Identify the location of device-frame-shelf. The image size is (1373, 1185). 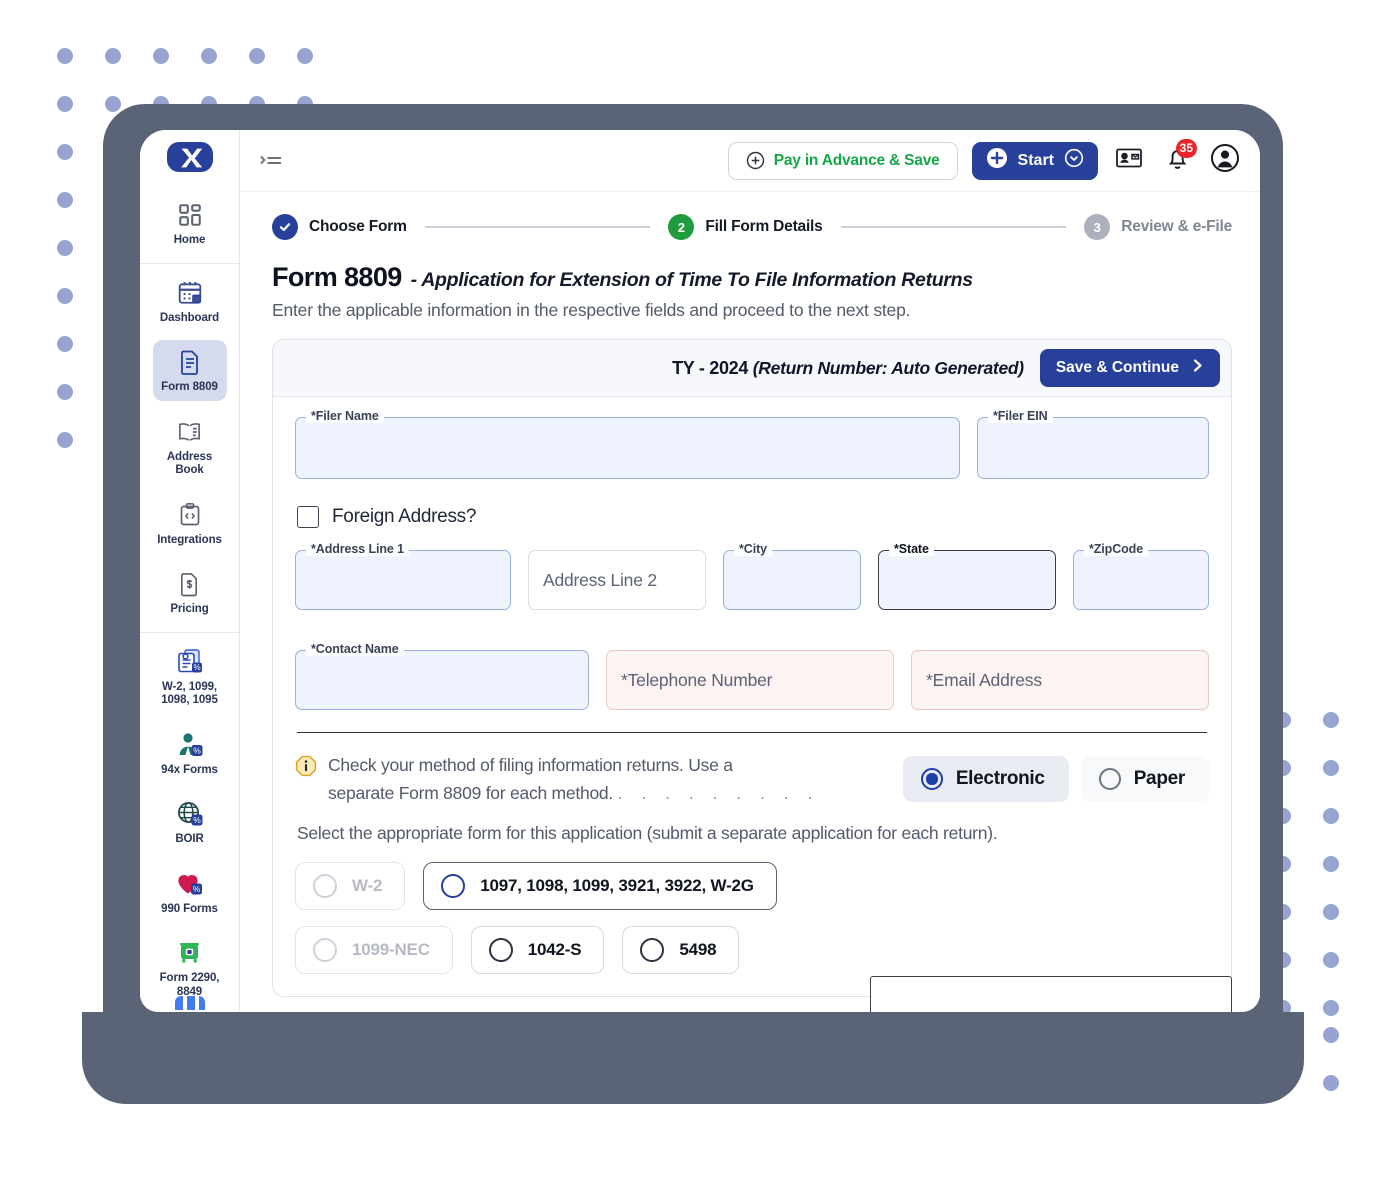
(693, 1058).